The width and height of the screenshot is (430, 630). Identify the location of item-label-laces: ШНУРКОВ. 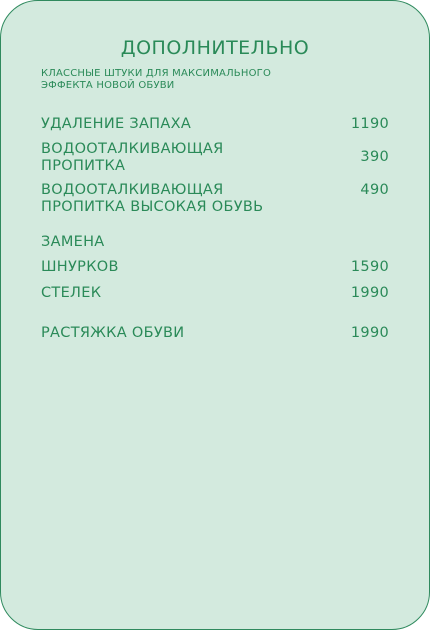
(80, 267).